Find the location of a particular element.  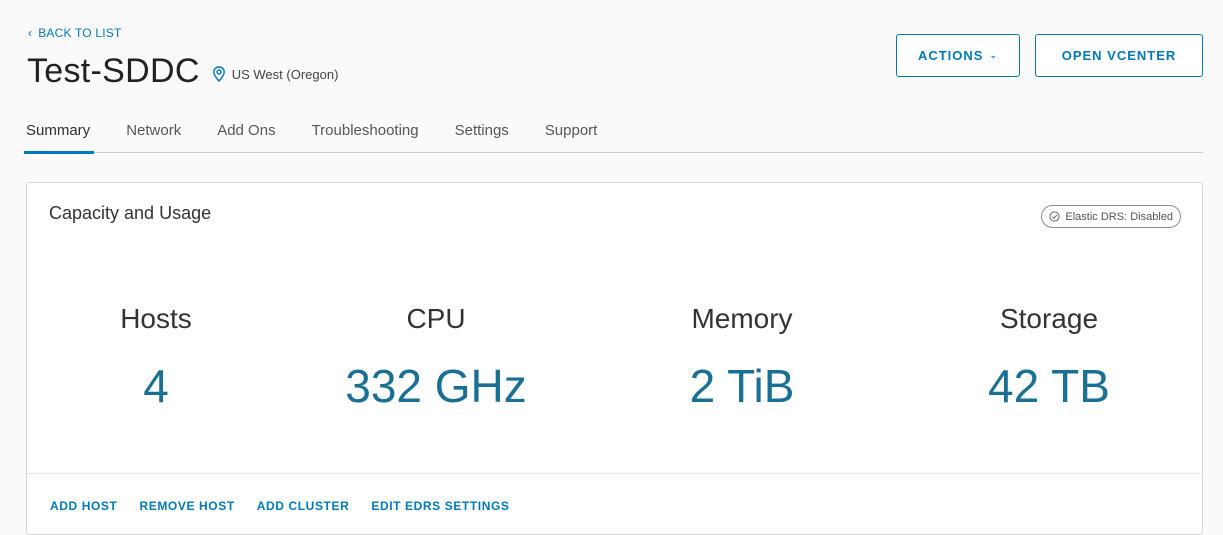

back-to-list-link: ‹ BACK TO LIST is located at coordinates (75, 33).